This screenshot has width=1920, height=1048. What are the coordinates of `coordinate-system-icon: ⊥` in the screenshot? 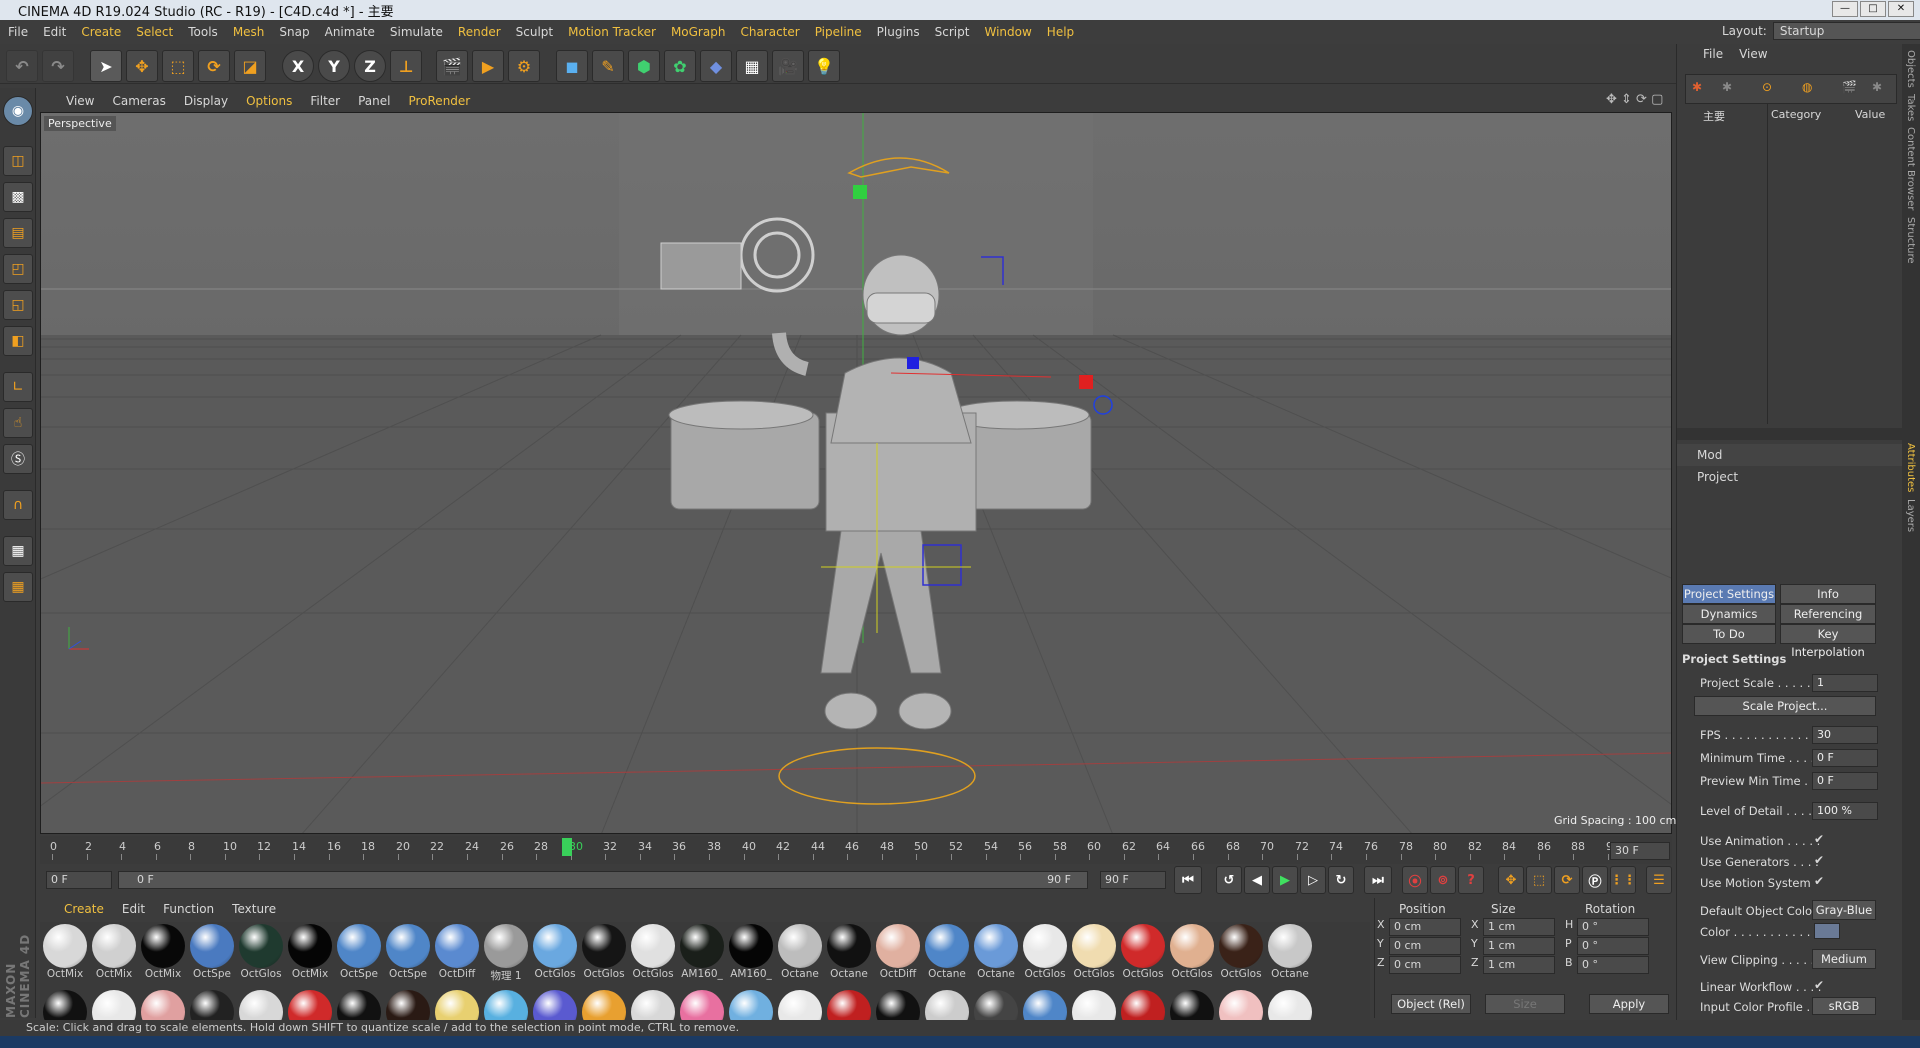 It's located at (406, 66).